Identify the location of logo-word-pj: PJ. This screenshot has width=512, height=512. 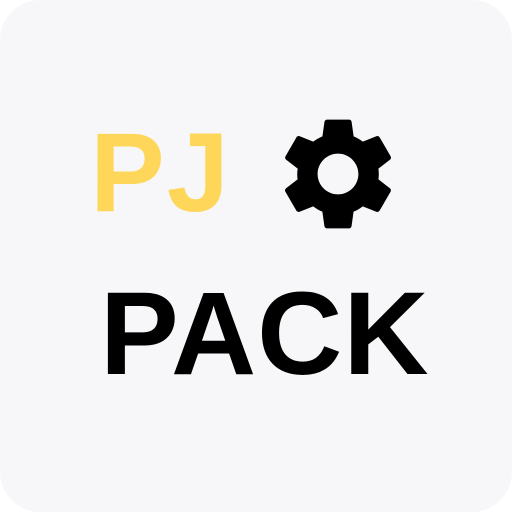
(160, 172).